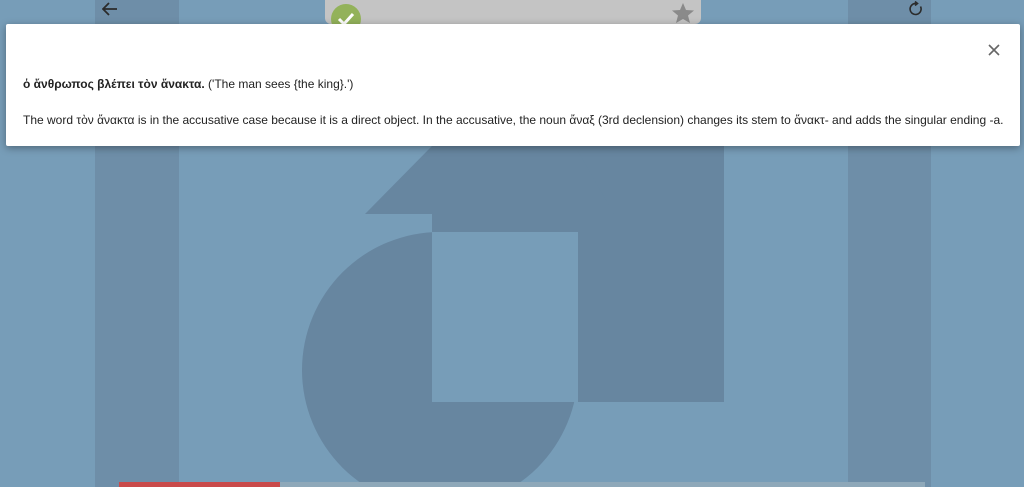  I want to click on flashcard-header, so click(513, 12).